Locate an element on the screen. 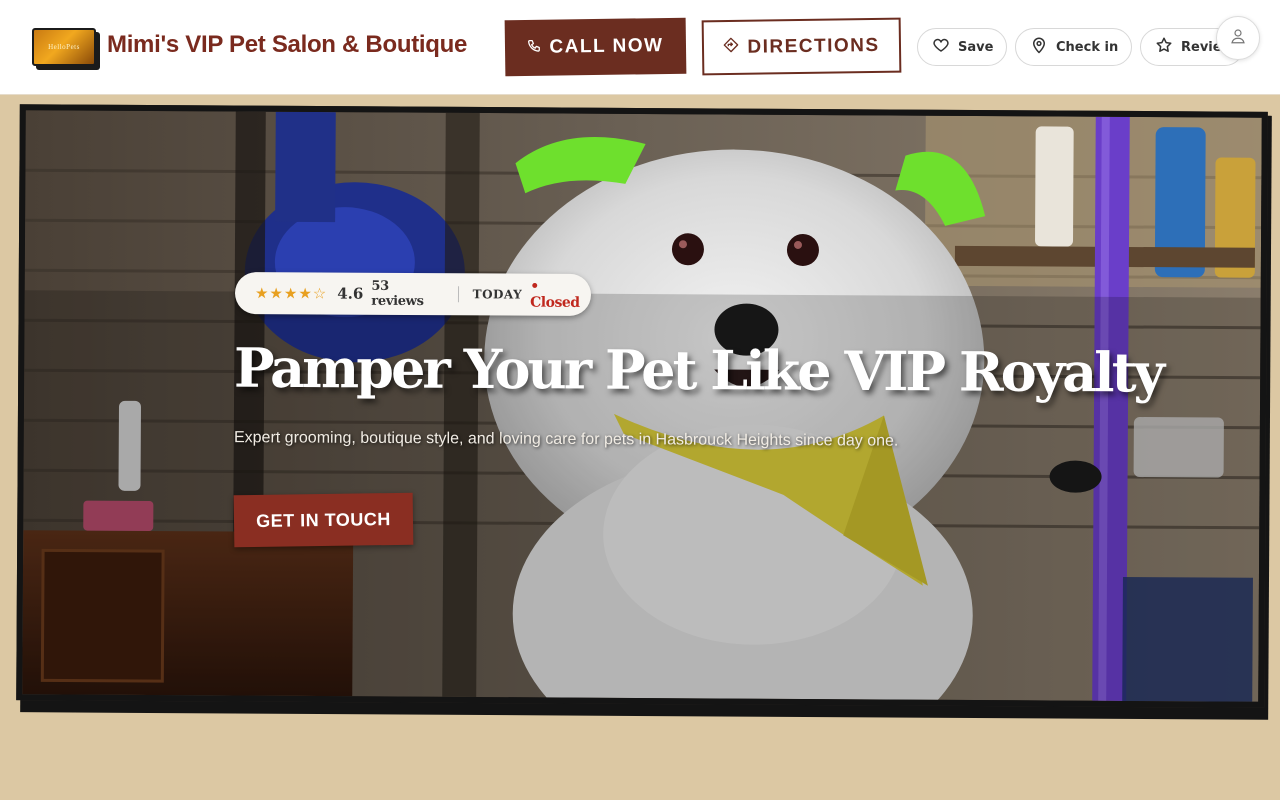 Image resolution: width=1280 pixels, height=800 pixels. site-title: Mimi's VIP Pet Salon & Boutique is located at coordinates (287, 45).